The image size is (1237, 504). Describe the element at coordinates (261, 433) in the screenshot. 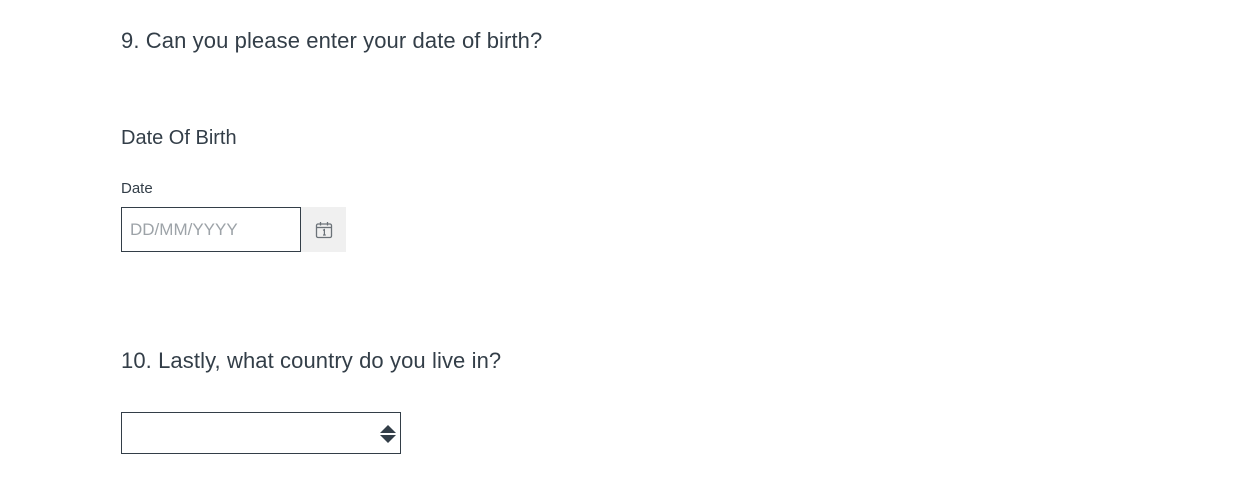

I see `country-select` at that location.